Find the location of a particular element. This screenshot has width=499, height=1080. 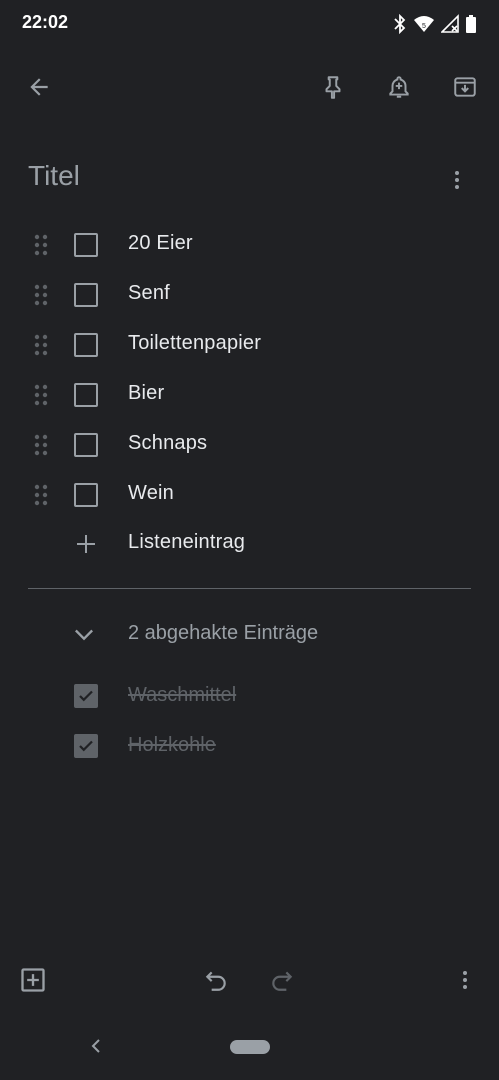

svg-text: 5 is located at coordinates (424, 26).